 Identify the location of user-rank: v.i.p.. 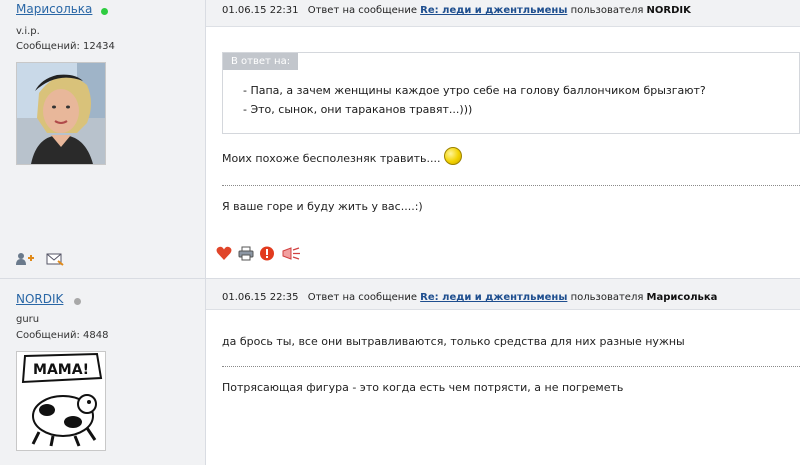
(28, 31).